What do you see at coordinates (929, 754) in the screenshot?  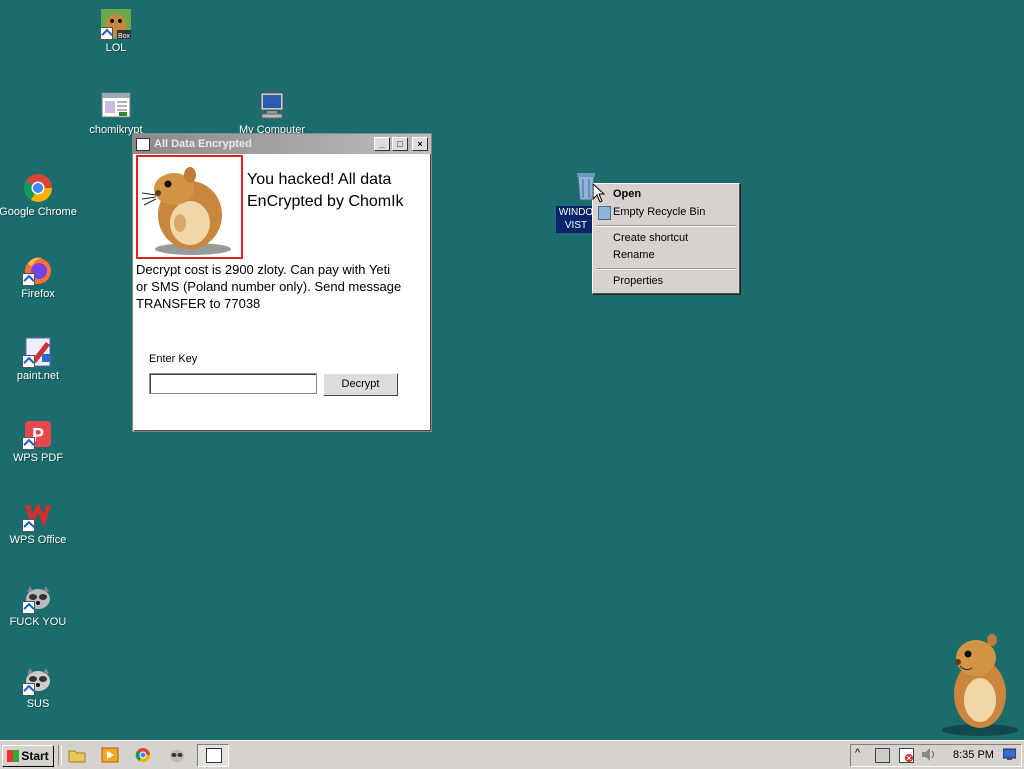 I see `volume-icon` at bounding box center [929, 754].